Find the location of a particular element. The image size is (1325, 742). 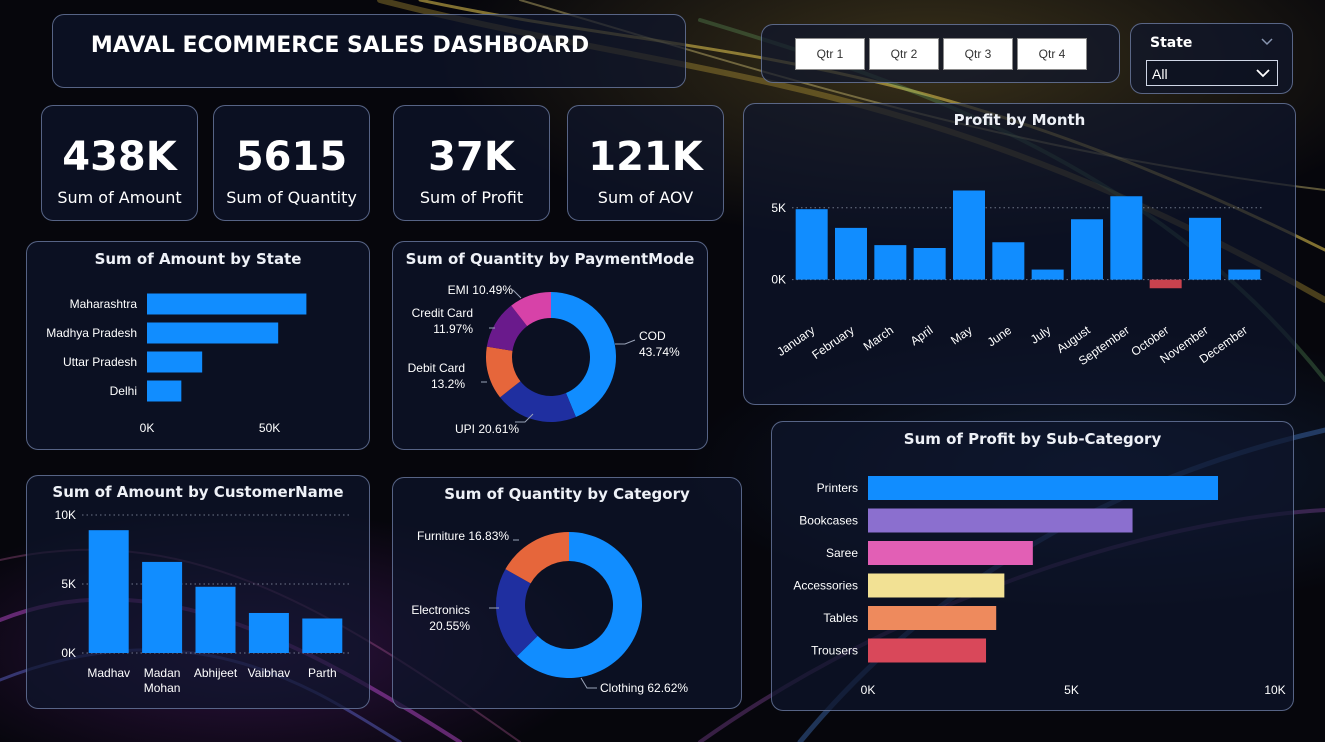

bar-abhijeet is located at coordinates (215, 619).